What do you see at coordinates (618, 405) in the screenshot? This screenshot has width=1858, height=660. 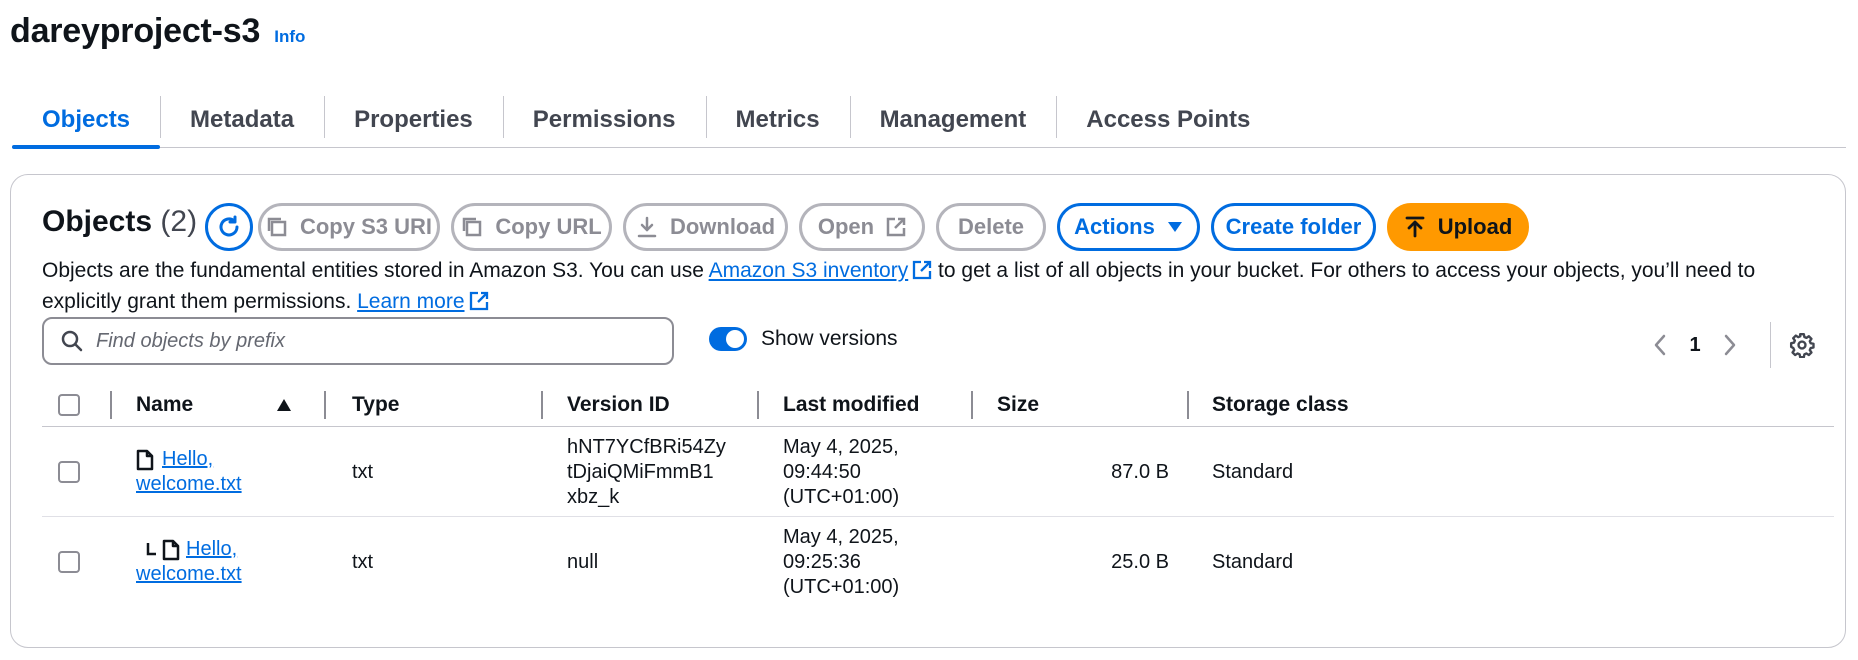 I see `column-header-version-id: Version ID` at bounding box center [618, 405].